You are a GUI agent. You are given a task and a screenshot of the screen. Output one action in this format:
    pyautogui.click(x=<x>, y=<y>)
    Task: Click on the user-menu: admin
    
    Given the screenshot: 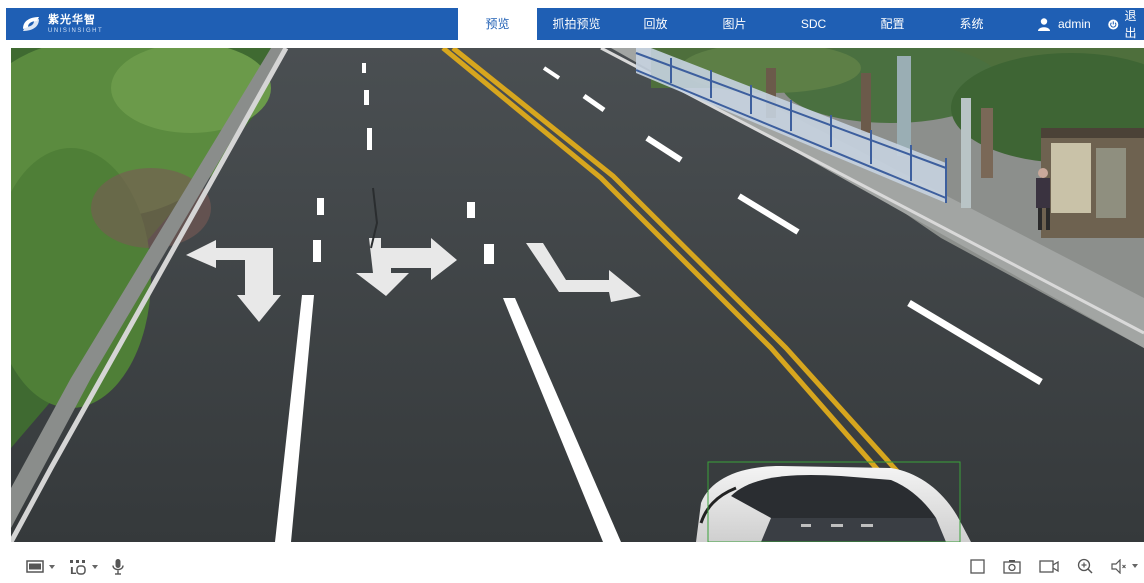 What is the action you would take?
    pyautogui.click(x=1064, y=24)
    